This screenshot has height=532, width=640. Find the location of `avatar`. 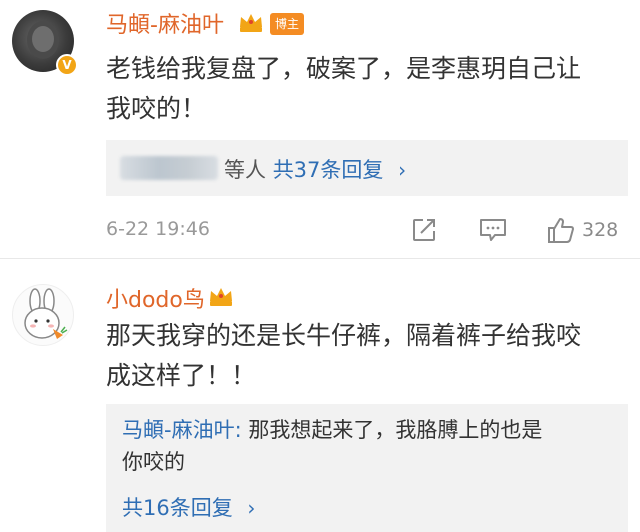

avatar is located at coordinates (43, 315).